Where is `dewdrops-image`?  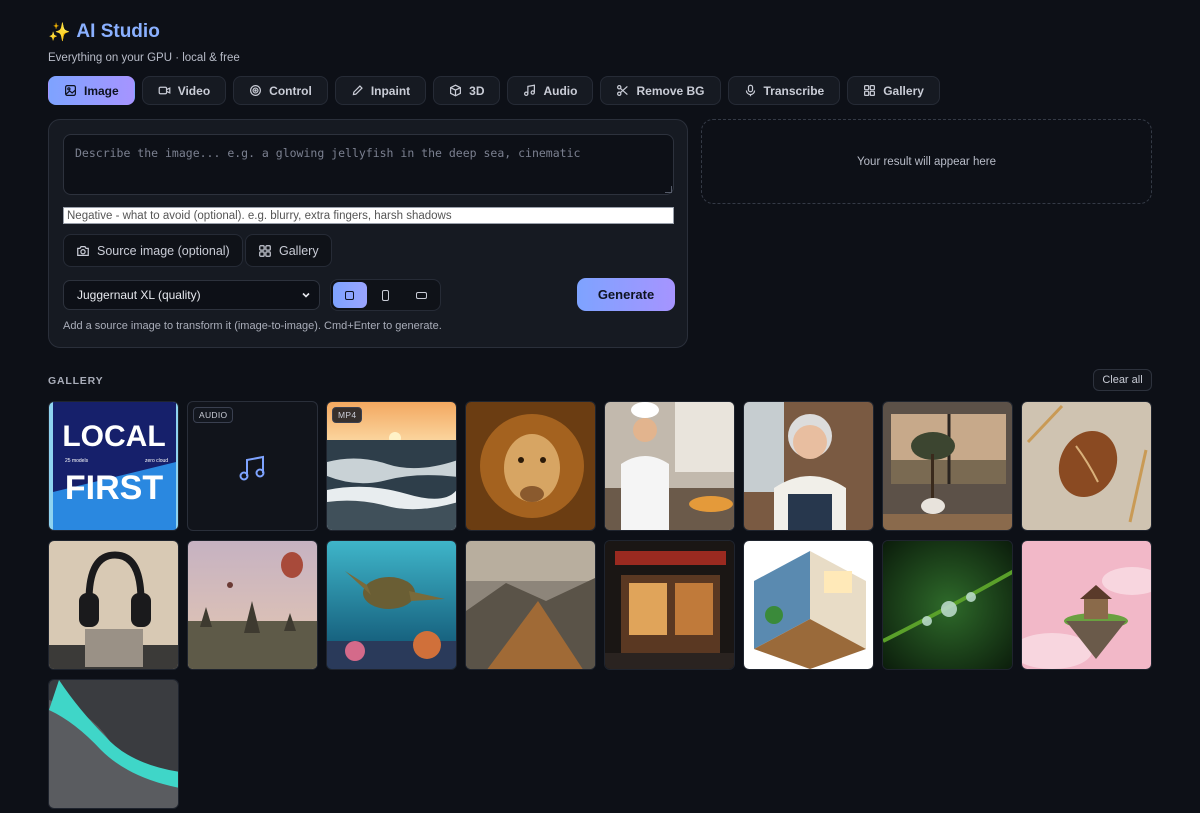
dewdrops-image is located at coordinates (947, 605).